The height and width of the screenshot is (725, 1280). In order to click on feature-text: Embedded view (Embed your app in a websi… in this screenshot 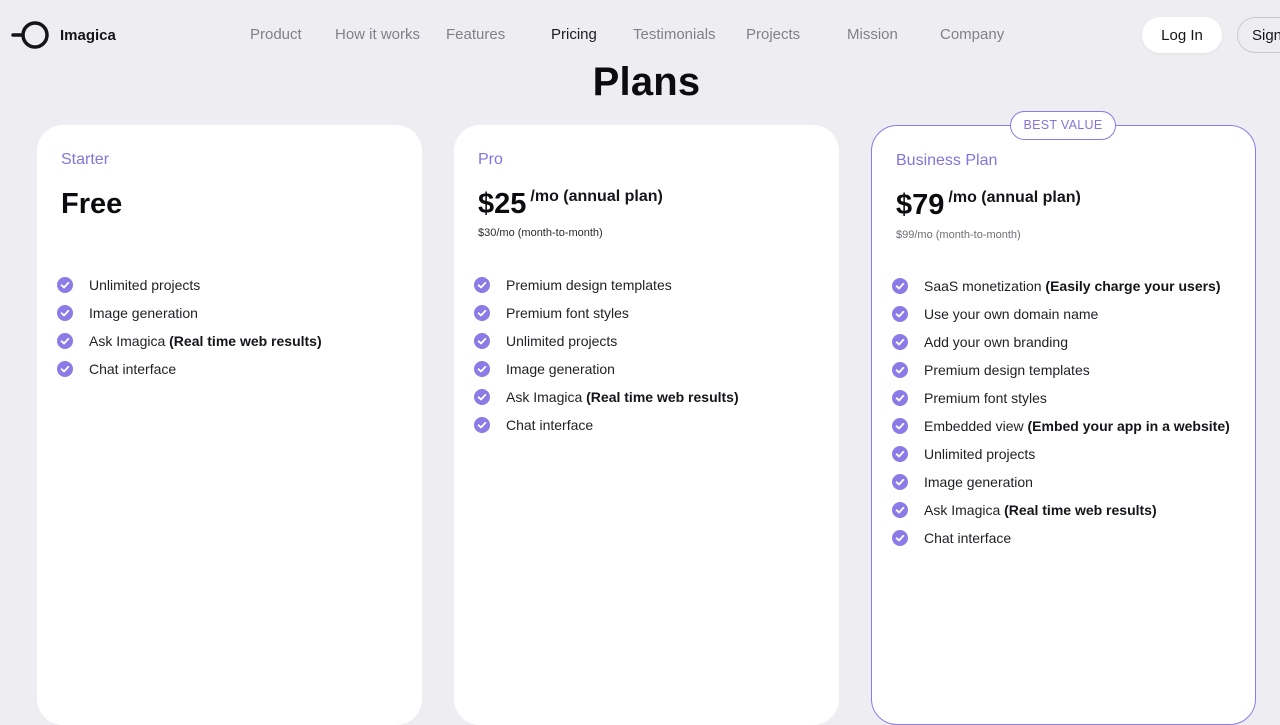, I will do `click(1077, 426)`.